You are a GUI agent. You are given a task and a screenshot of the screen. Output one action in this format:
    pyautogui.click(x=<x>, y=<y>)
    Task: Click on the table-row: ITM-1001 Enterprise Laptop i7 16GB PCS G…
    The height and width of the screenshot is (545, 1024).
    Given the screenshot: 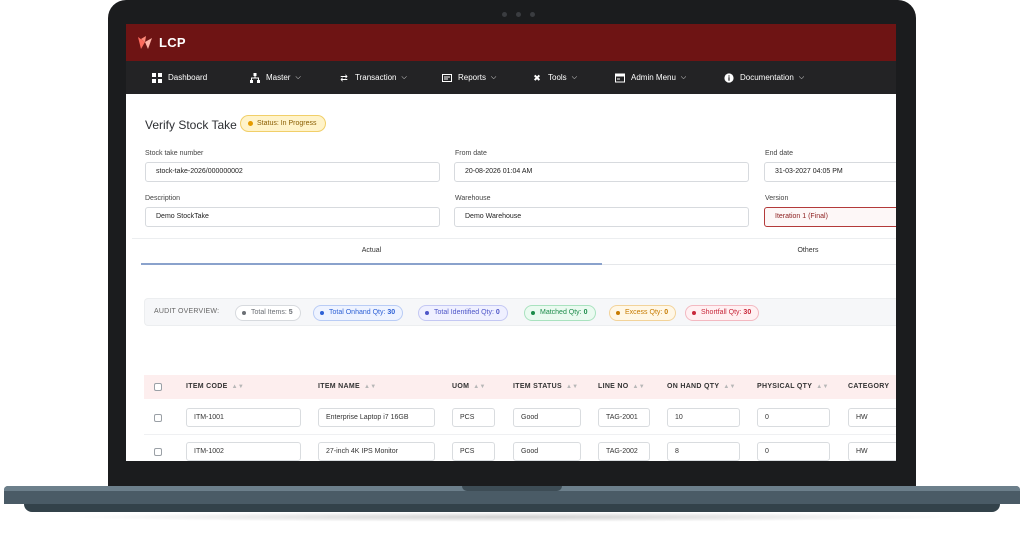 What is the action you would take?
    pyautogui.click(x=520, y=418)
    